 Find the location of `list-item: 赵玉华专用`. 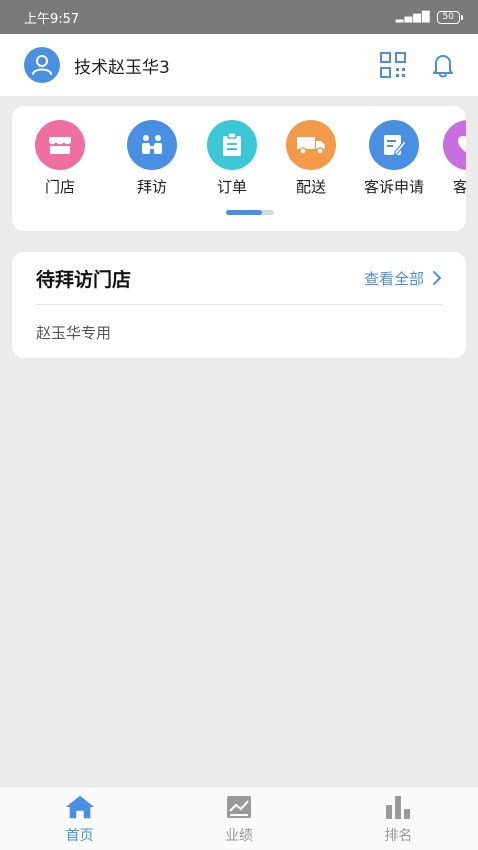

list-item: 赵玉华专用 is located at coordinates (73, 332).